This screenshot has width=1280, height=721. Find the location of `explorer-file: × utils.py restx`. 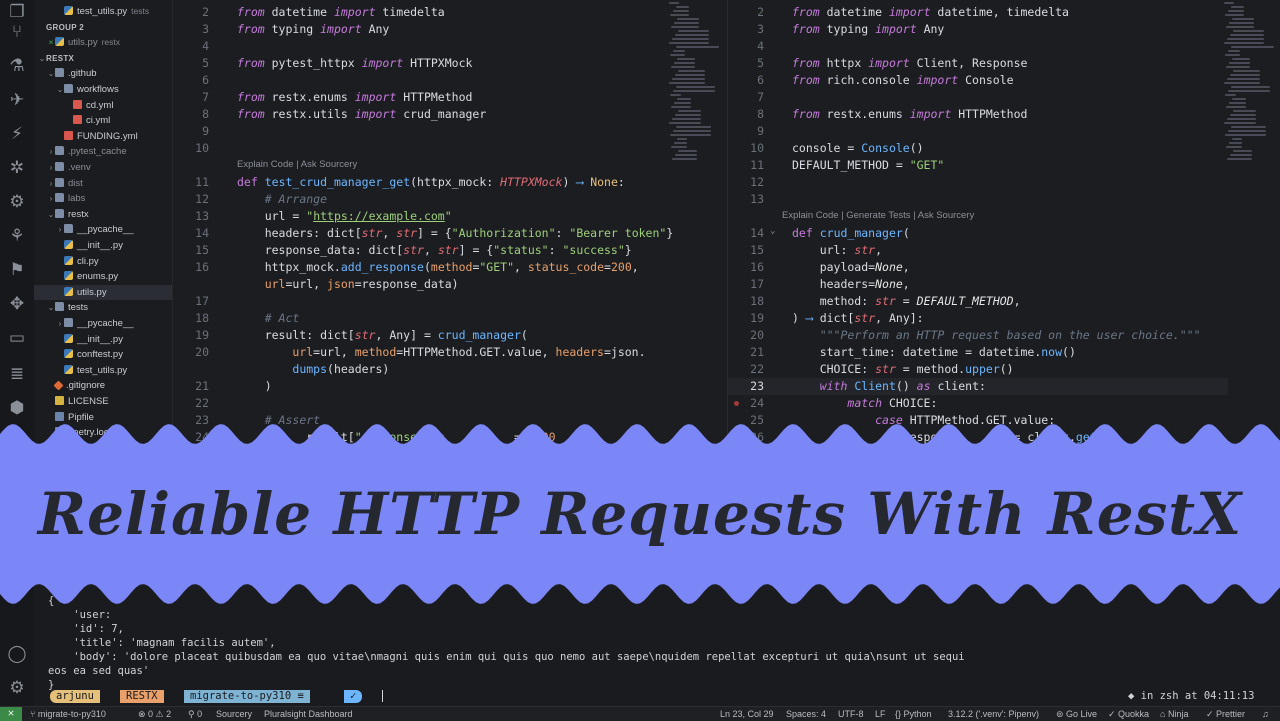

explorer-file: × utils.py restx is located at coordinates (103, 42).